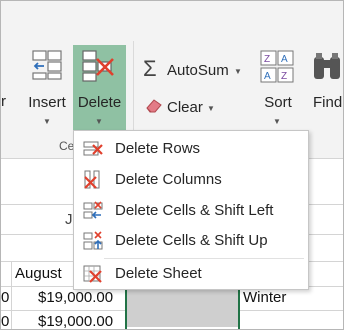 This screenshot has width=344, height=330. Describe the element at coordinates (154, 106) in the screenshot. I see `eraser-icon` at that location.